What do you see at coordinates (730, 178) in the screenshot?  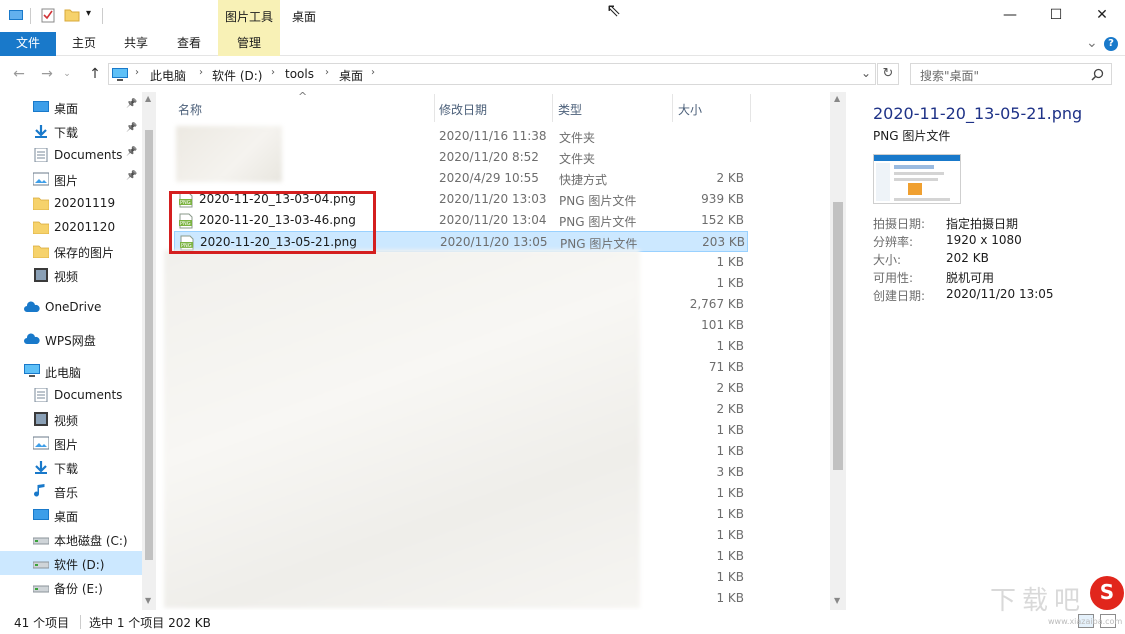 I see `file-size: 2 KB` at bounding box center [730, 178].